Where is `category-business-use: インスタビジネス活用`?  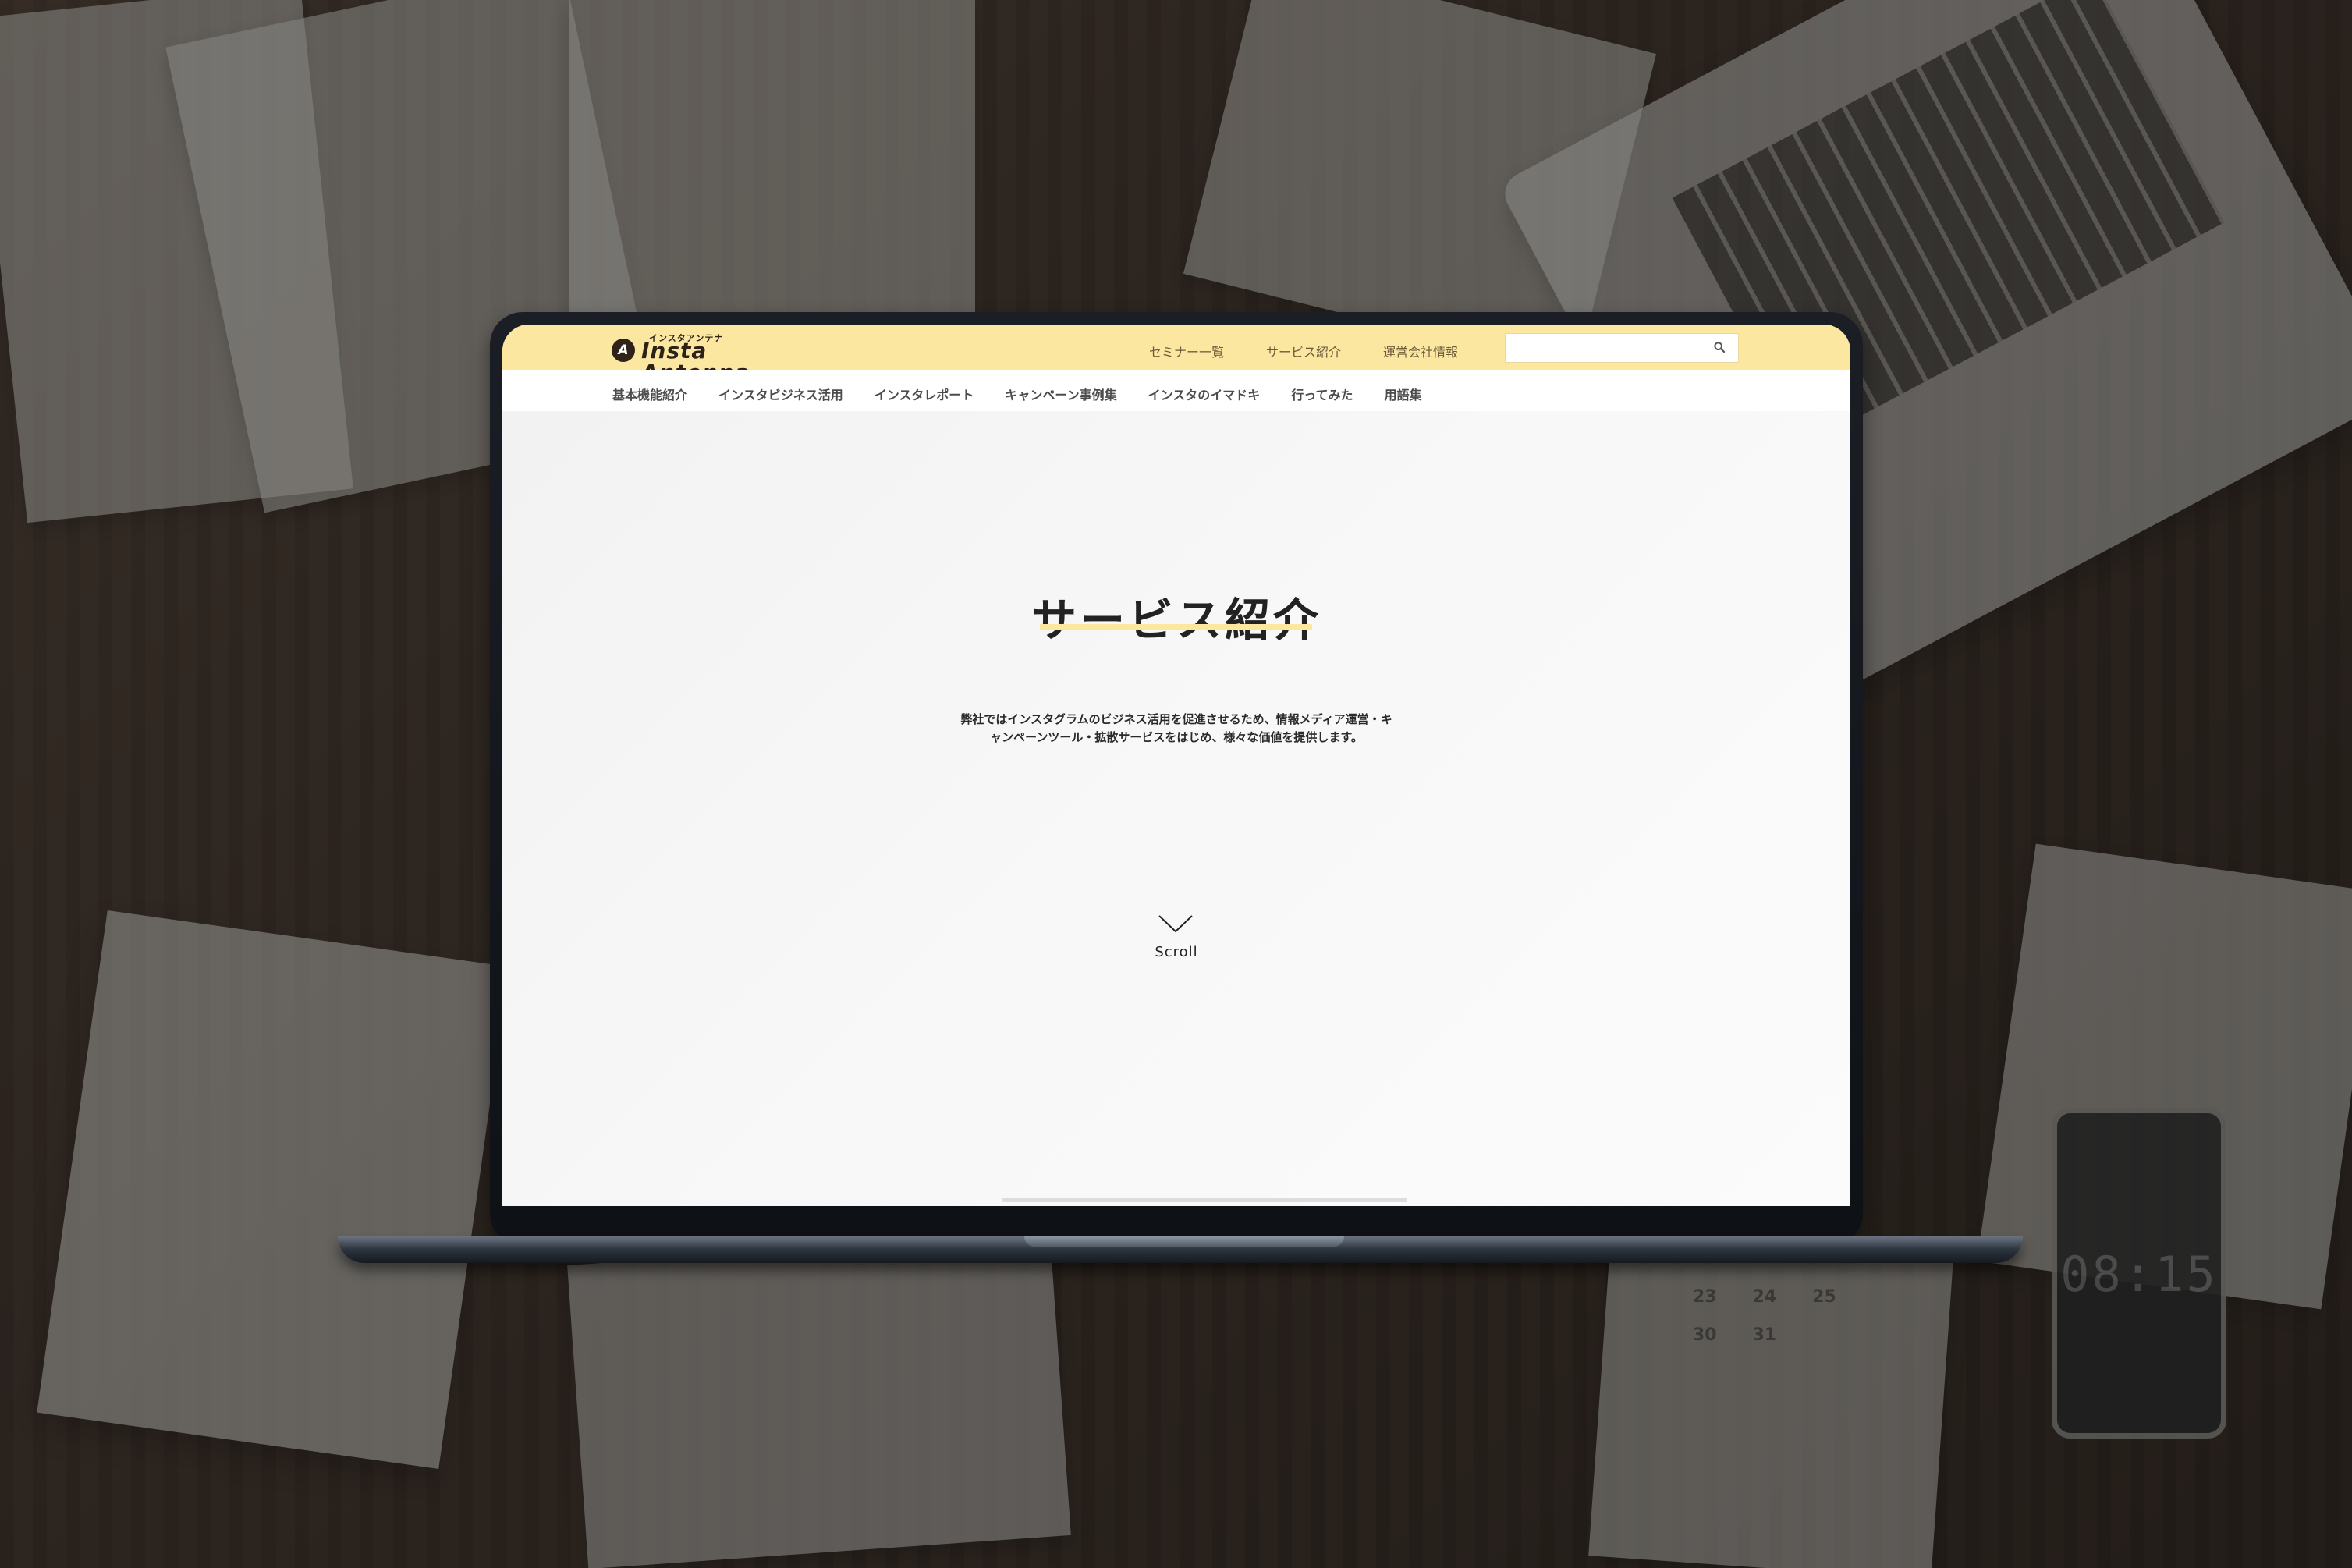 category-business-use: インスタビジネス活用 is located at coordinates (780, 394).